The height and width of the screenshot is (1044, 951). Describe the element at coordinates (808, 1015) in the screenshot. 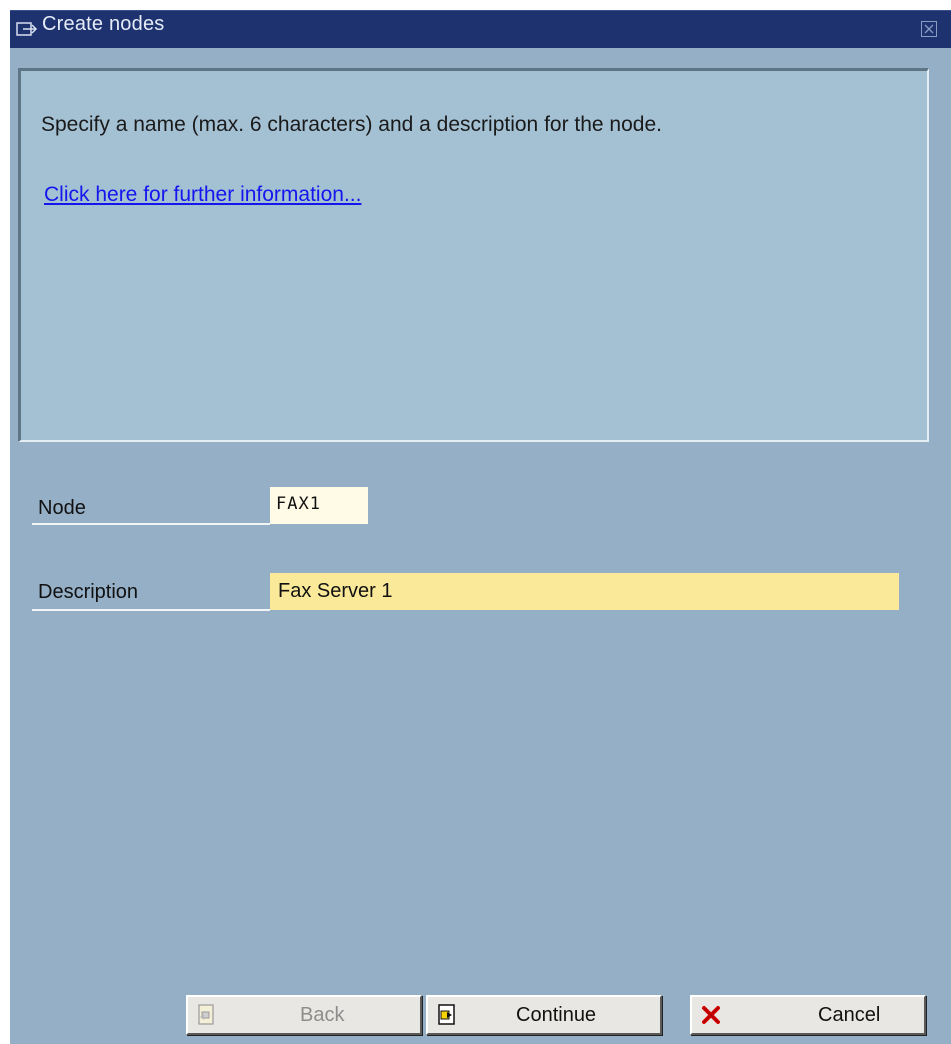

I see `cancel-button: Cancel` at that location.